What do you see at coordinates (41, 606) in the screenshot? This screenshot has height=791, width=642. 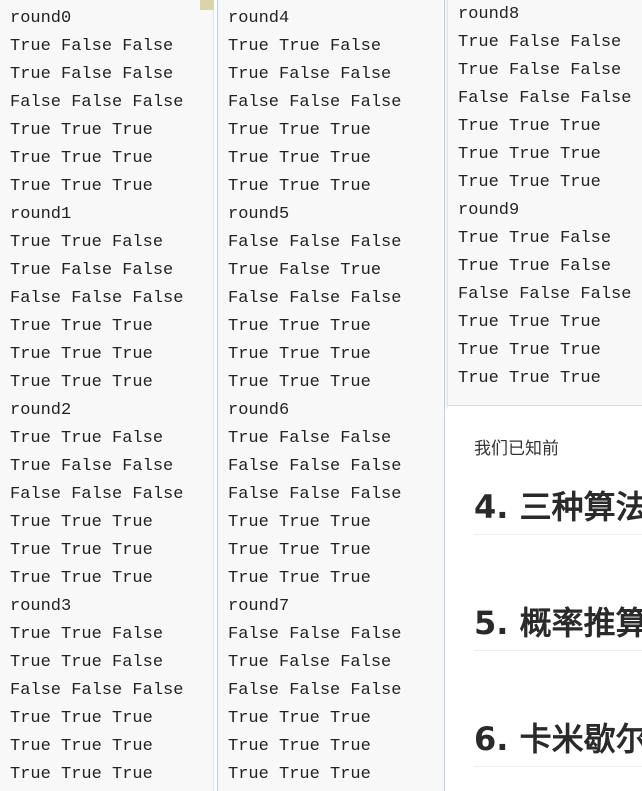 I see `round-label: round3` at bounding box center [41, 606].